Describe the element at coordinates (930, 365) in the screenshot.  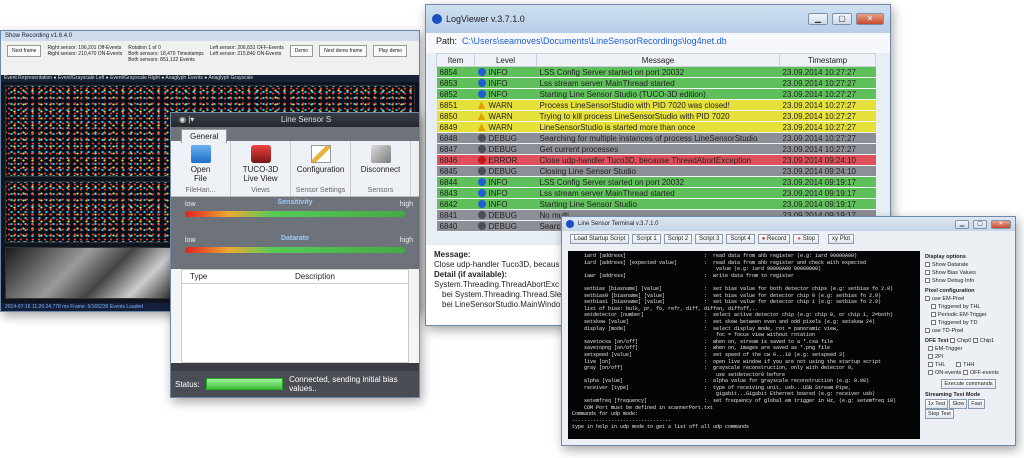
I see `thl-checkbox` at that location.